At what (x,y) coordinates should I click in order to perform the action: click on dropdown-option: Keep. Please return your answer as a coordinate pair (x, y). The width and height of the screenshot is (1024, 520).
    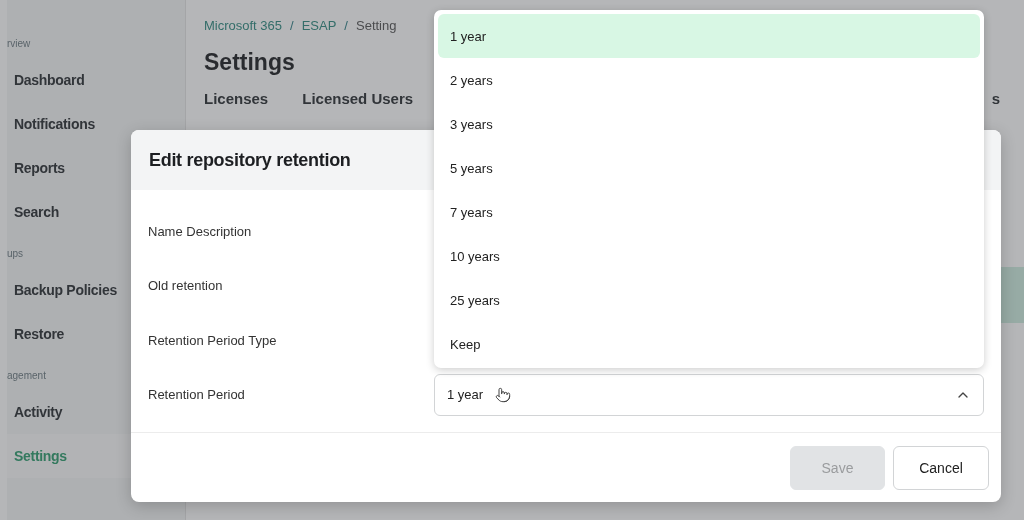
    Looking at the image, I should click on (709, 344).